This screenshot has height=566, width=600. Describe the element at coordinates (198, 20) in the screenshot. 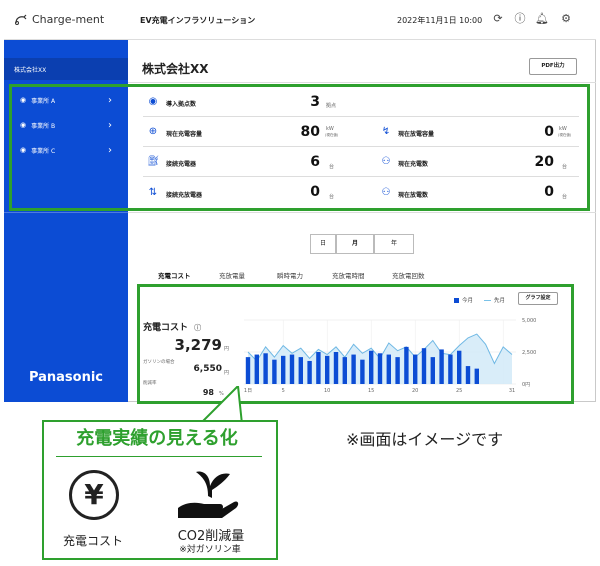

I see `app-title: EV充電インフラソリューション` at that location.